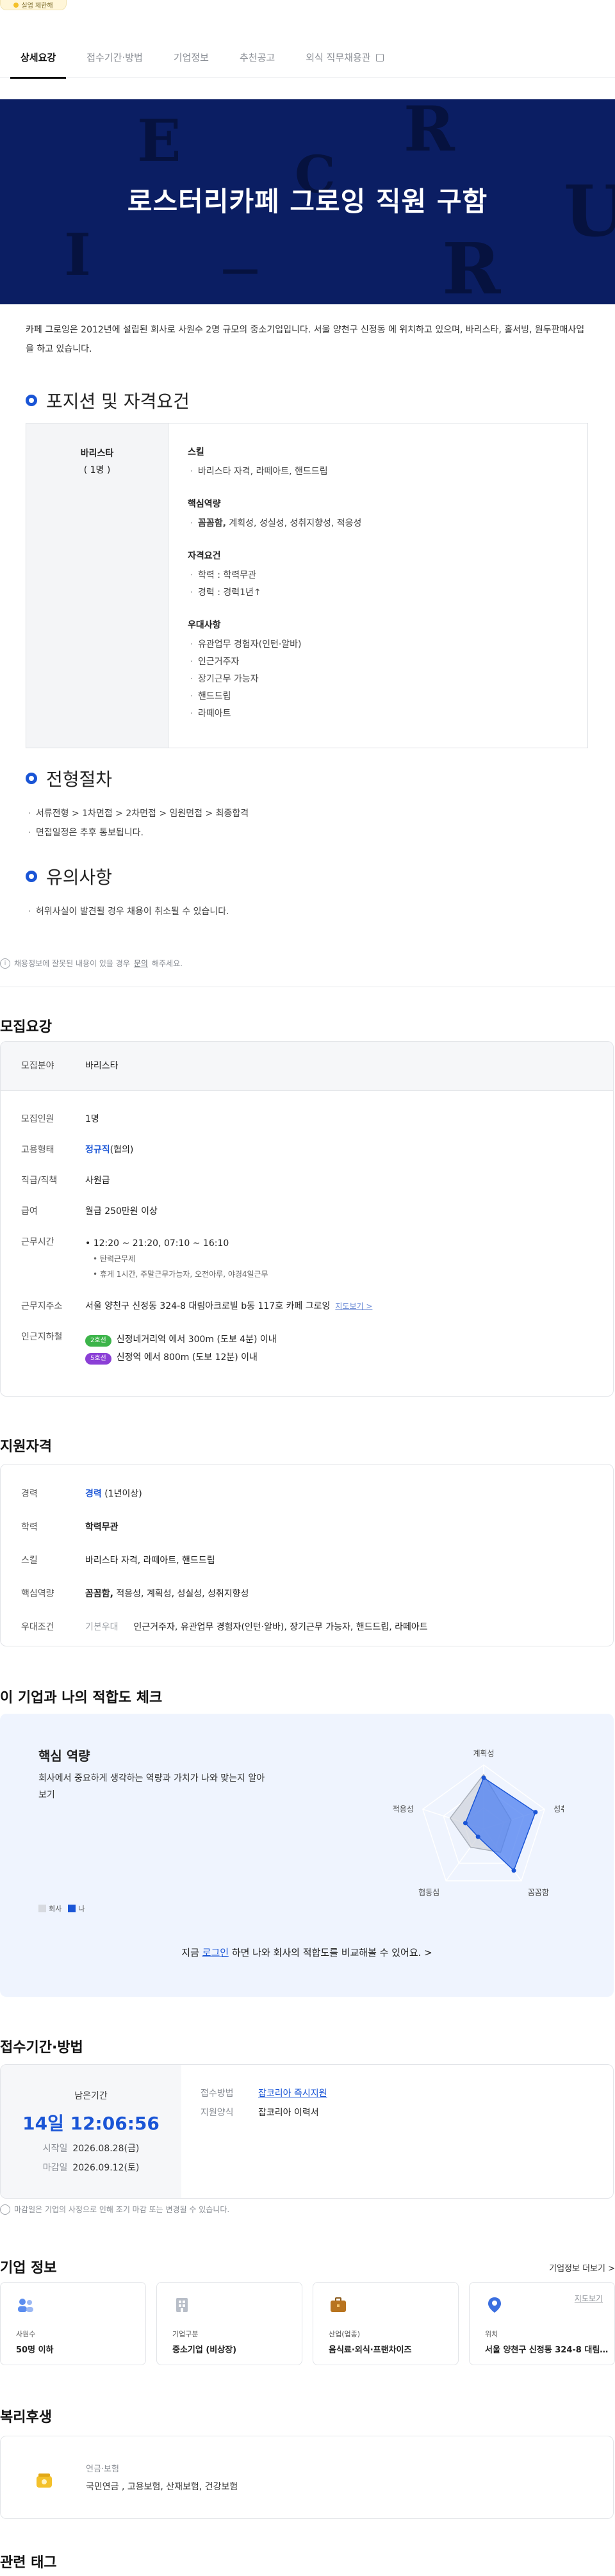 The width and height of the screenshot is (615, 2576). What do you see at coordinates (69, 778) in the screenshot?
I see `section-process: 전형절차` at bounding box center [69, 778].